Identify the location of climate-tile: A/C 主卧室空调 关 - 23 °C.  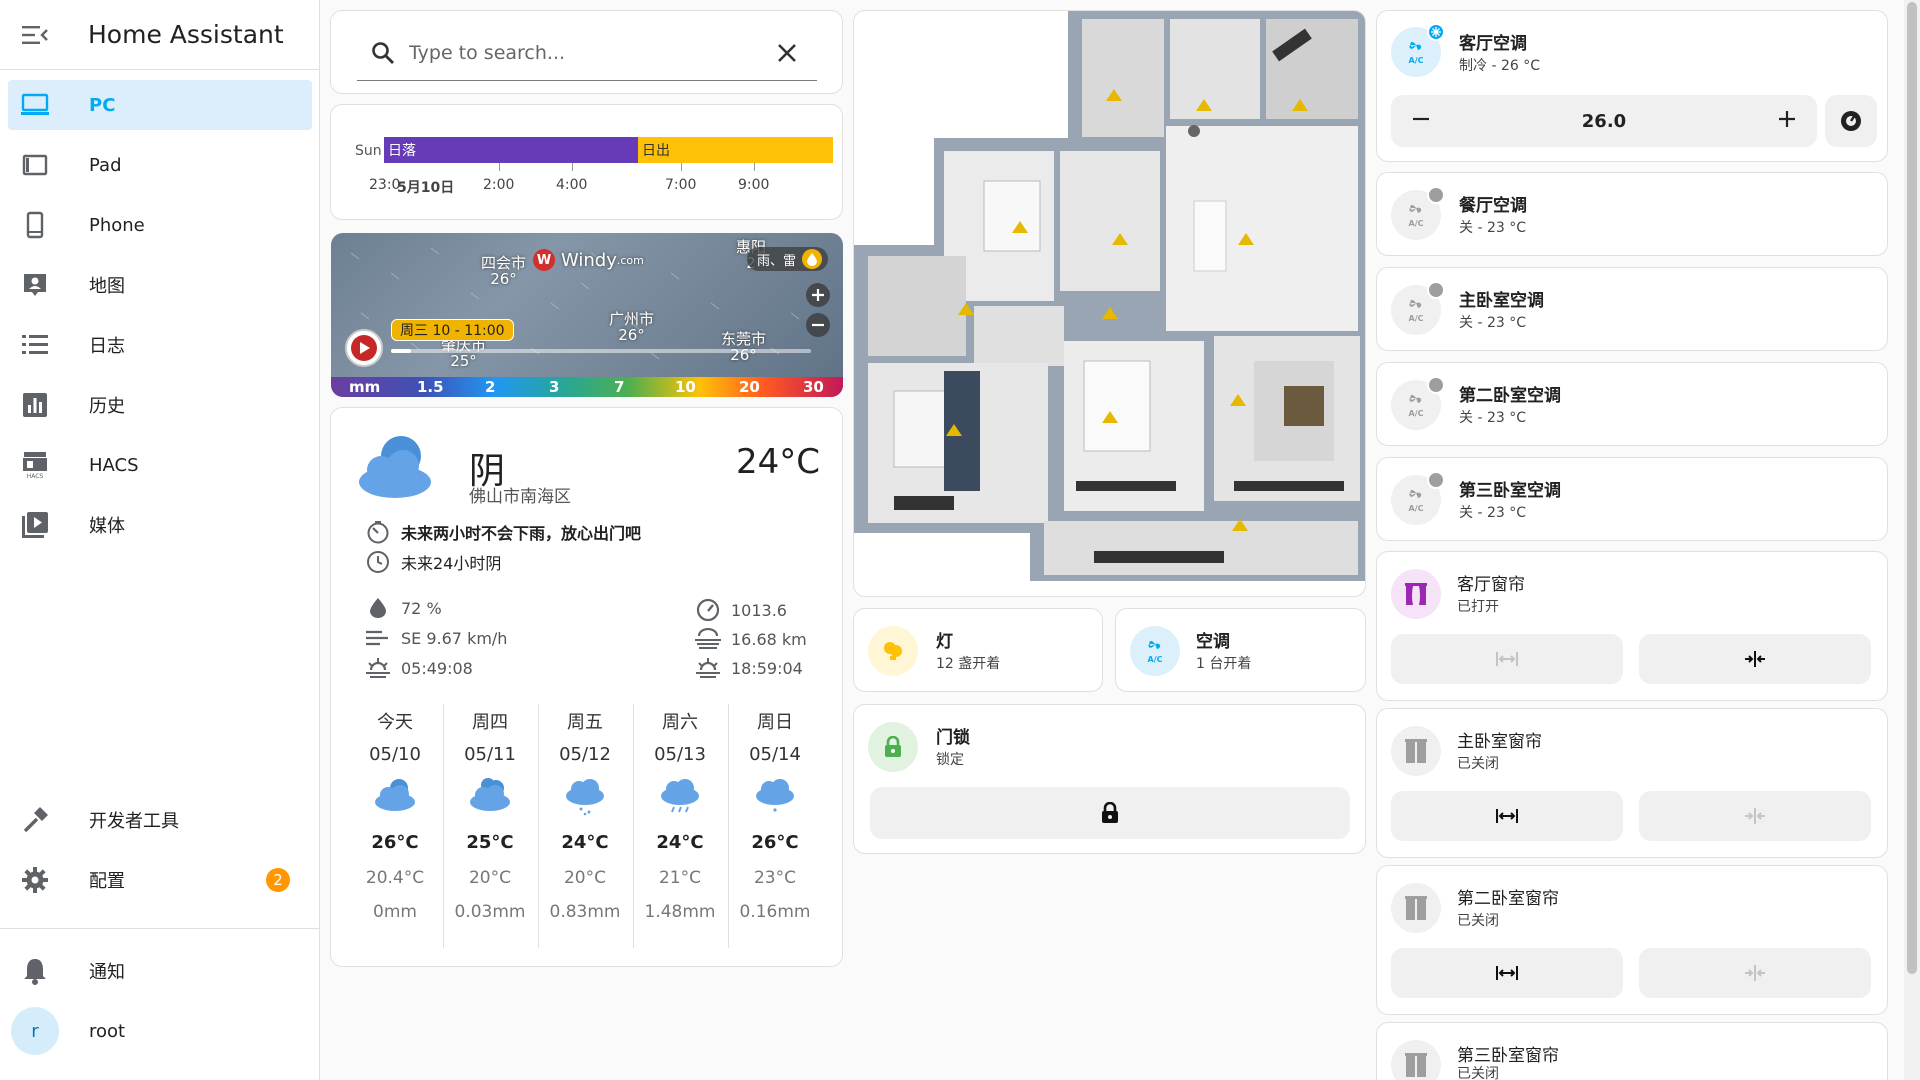
(1632, 309).